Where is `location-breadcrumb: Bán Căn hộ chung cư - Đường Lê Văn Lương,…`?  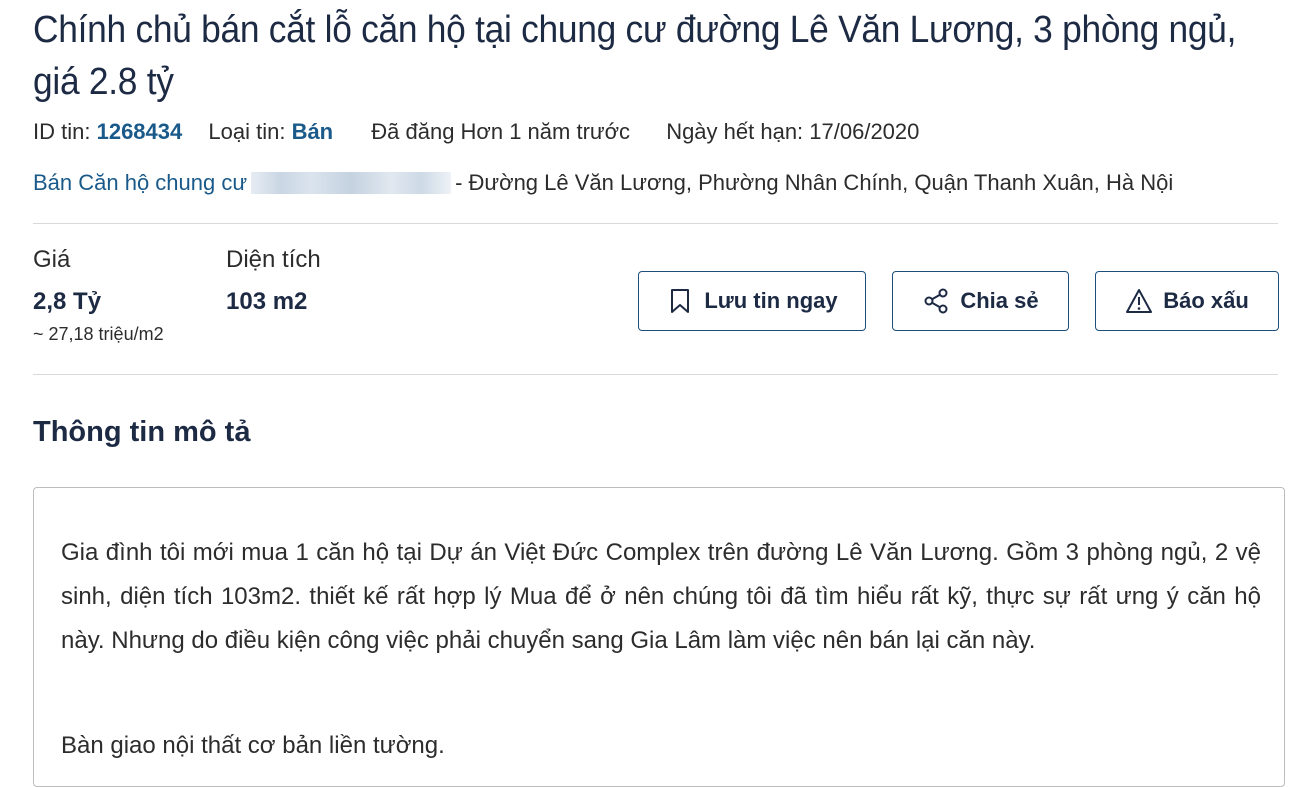 location-breadcrumb: Bán Căn hộ chung cư - Đường Lê Văn Lương,… is located at coordinates (603, 183).